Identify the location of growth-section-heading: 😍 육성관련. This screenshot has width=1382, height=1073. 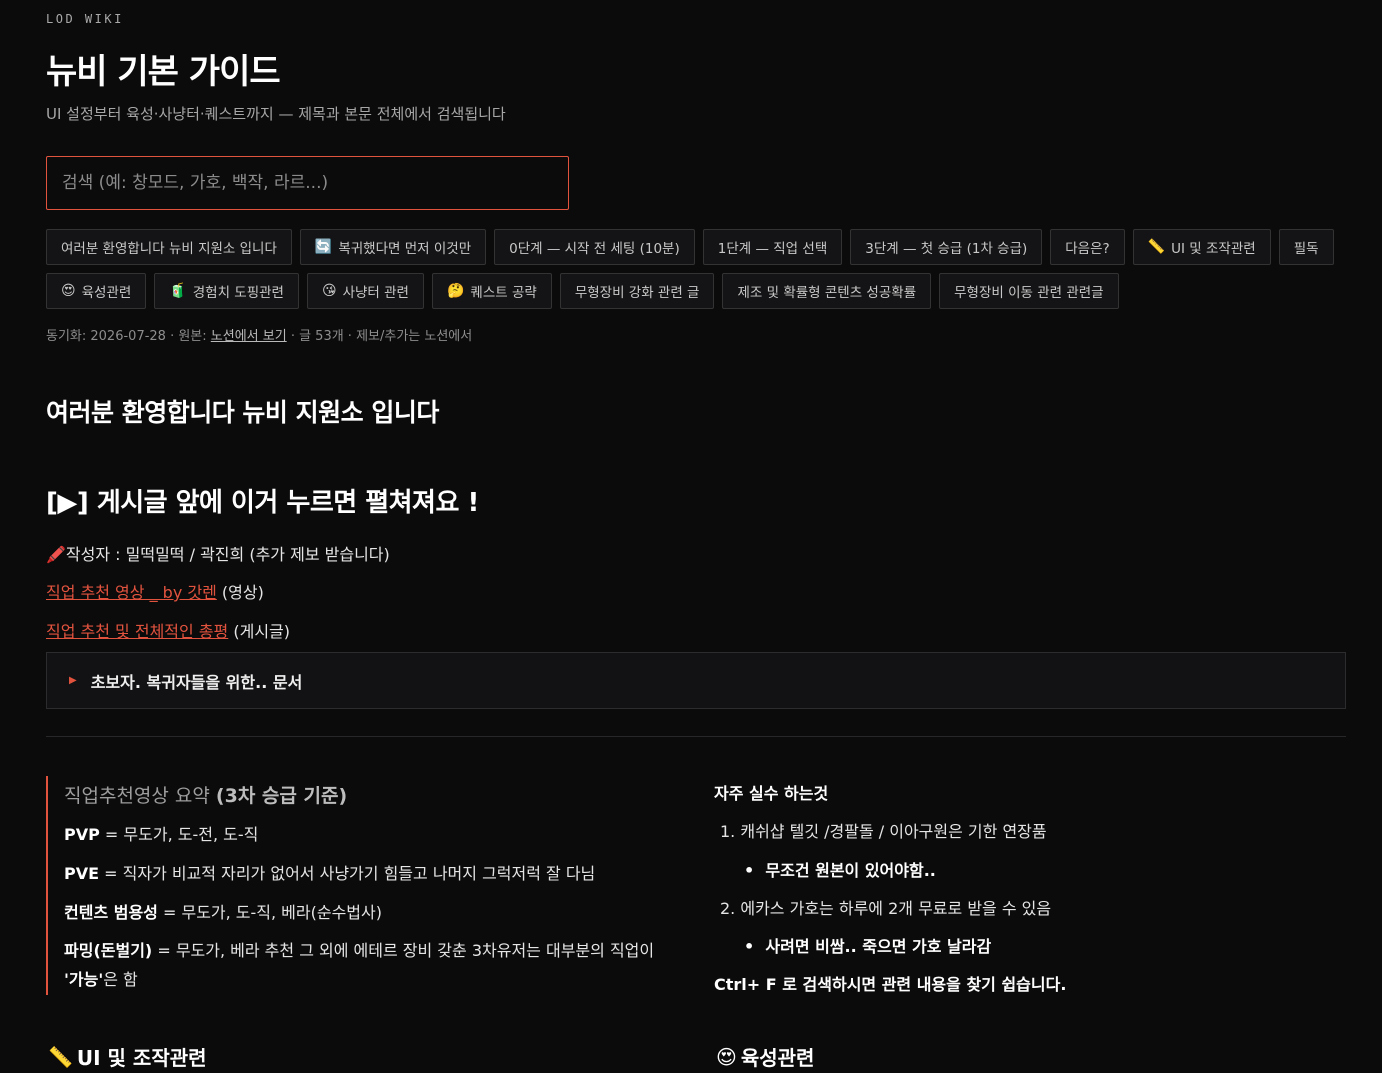
(765, 1056).